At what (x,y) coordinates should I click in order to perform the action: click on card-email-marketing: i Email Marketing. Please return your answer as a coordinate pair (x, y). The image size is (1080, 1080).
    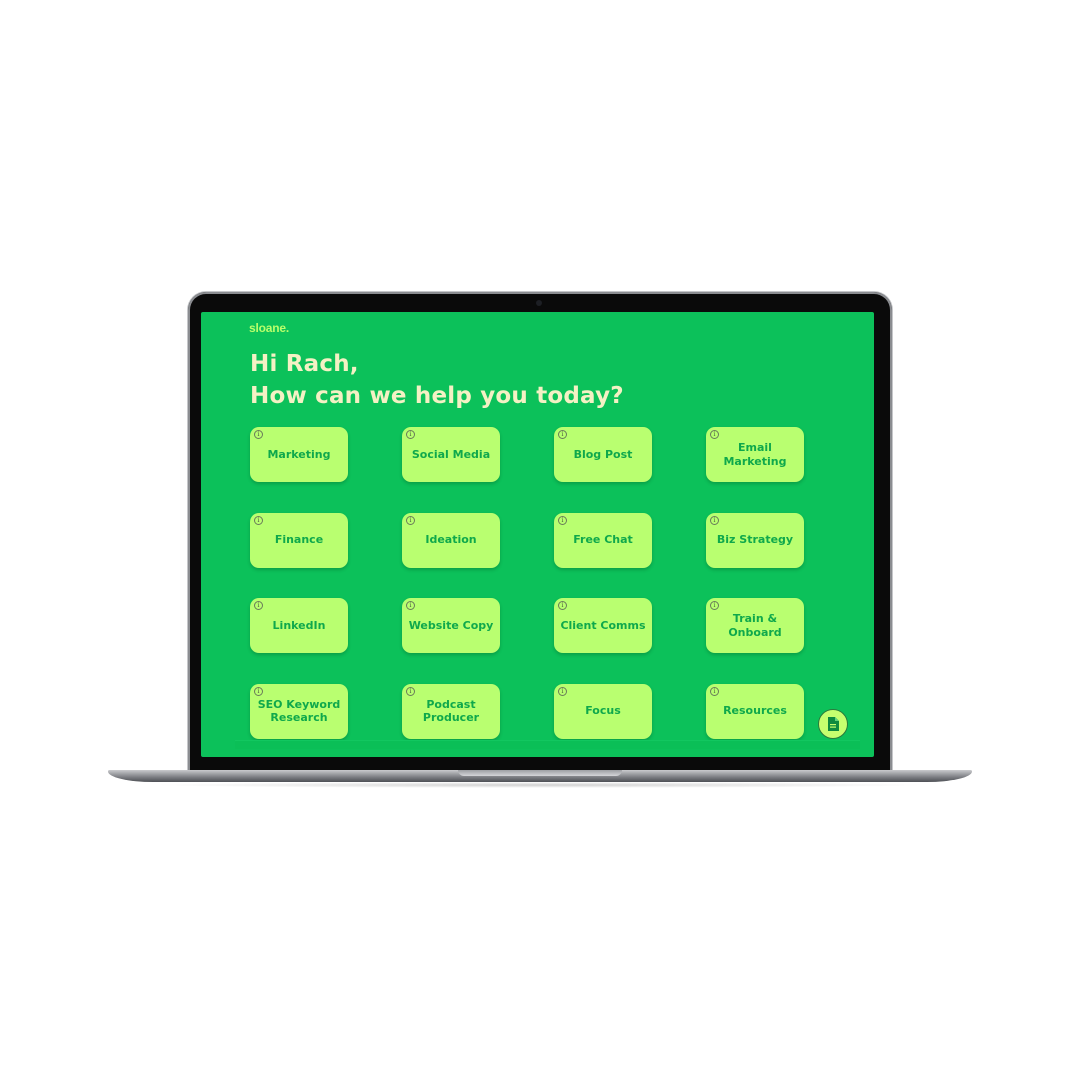
    Looking at the image, I should click on (755, 454).